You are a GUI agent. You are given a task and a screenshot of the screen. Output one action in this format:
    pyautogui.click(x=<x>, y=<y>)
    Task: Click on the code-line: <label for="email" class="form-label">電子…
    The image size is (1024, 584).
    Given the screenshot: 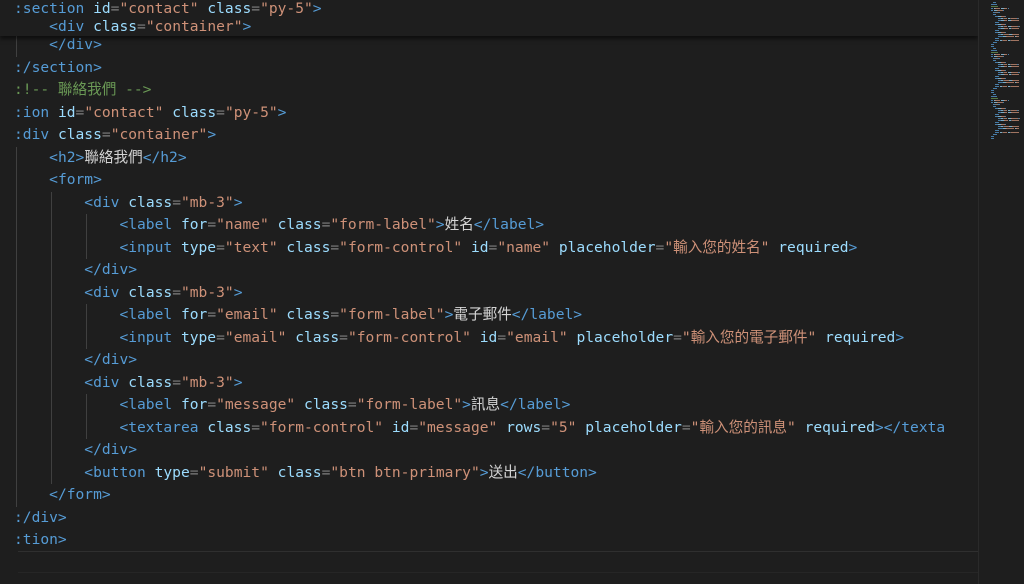 What is the action you would take?
    pyautogui.click(x=472, y=315)
    